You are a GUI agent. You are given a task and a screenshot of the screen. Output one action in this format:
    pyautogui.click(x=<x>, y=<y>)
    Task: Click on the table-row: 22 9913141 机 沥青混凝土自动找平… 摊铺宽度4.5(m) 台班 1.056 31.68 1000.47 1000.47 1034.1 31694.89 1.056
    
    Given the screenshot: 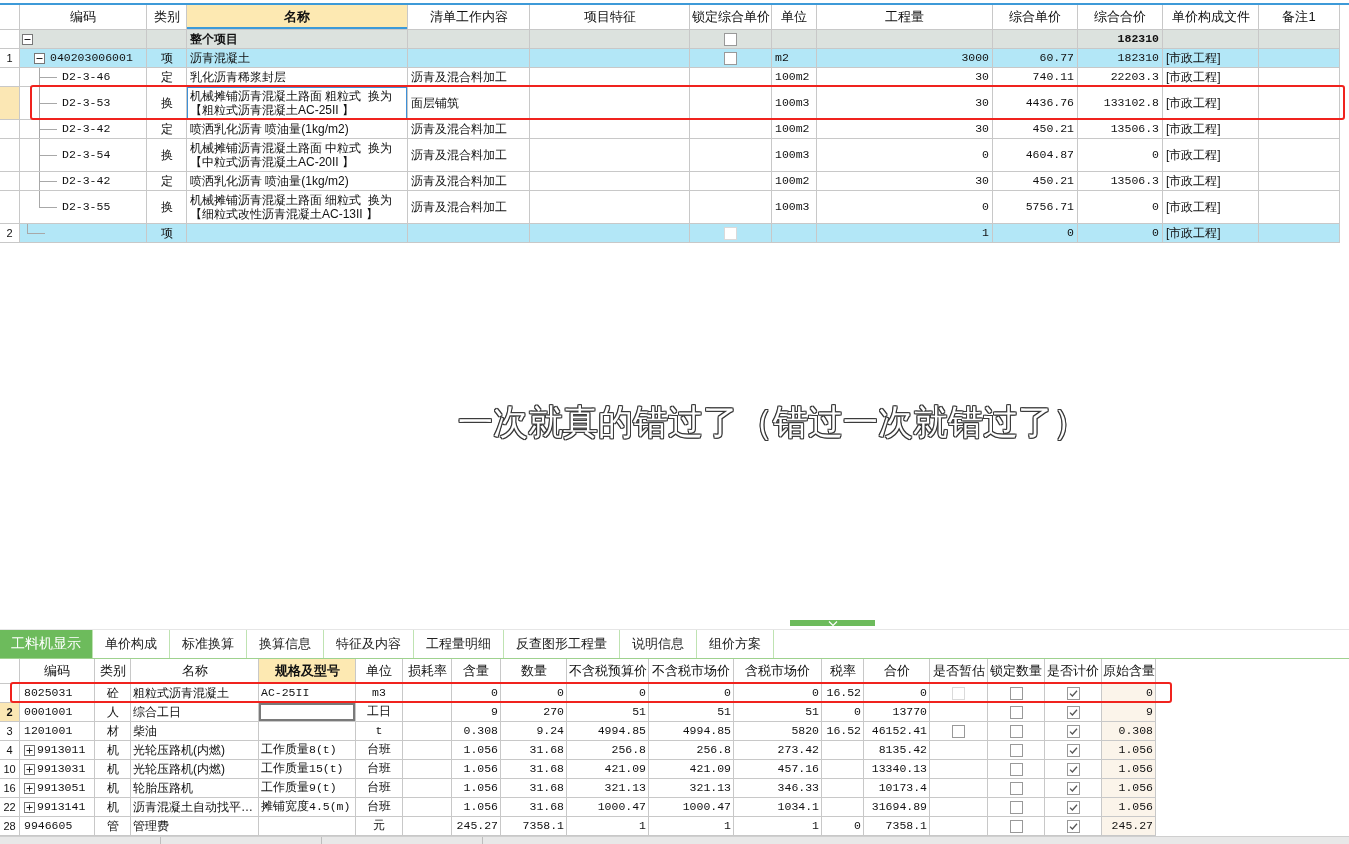 What is the action you would take?
    pyautogui.click(x=578, y=807)
    